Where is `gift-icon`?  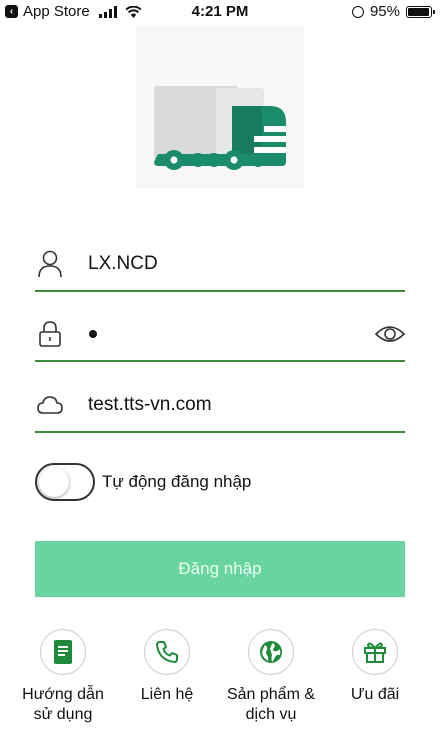
gift-icon is located at coordinates (375, 652).